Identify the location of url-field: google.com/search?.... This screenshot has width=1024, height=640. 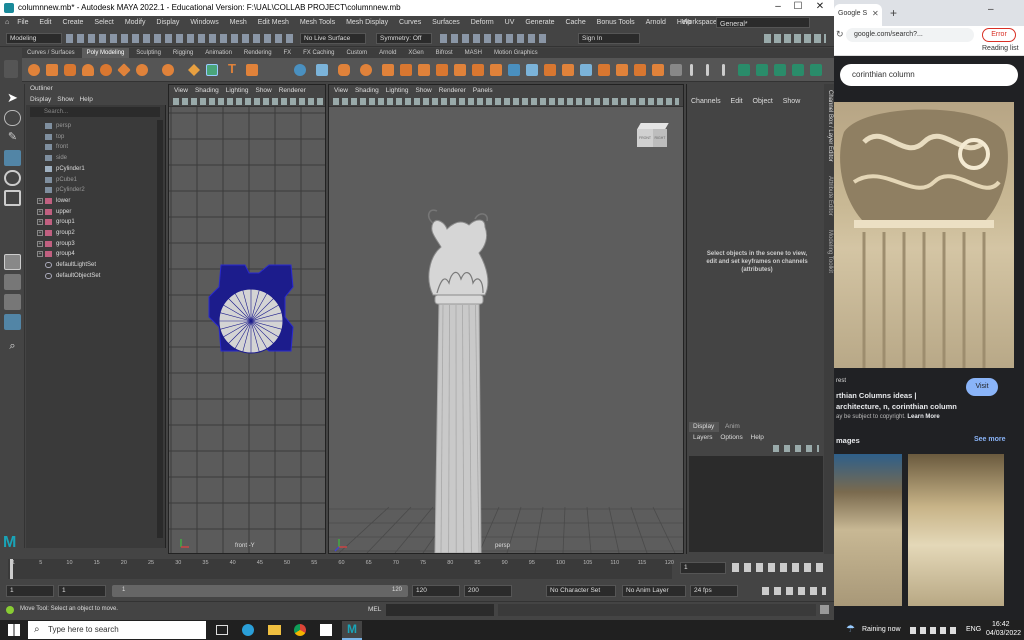
(910, 35).